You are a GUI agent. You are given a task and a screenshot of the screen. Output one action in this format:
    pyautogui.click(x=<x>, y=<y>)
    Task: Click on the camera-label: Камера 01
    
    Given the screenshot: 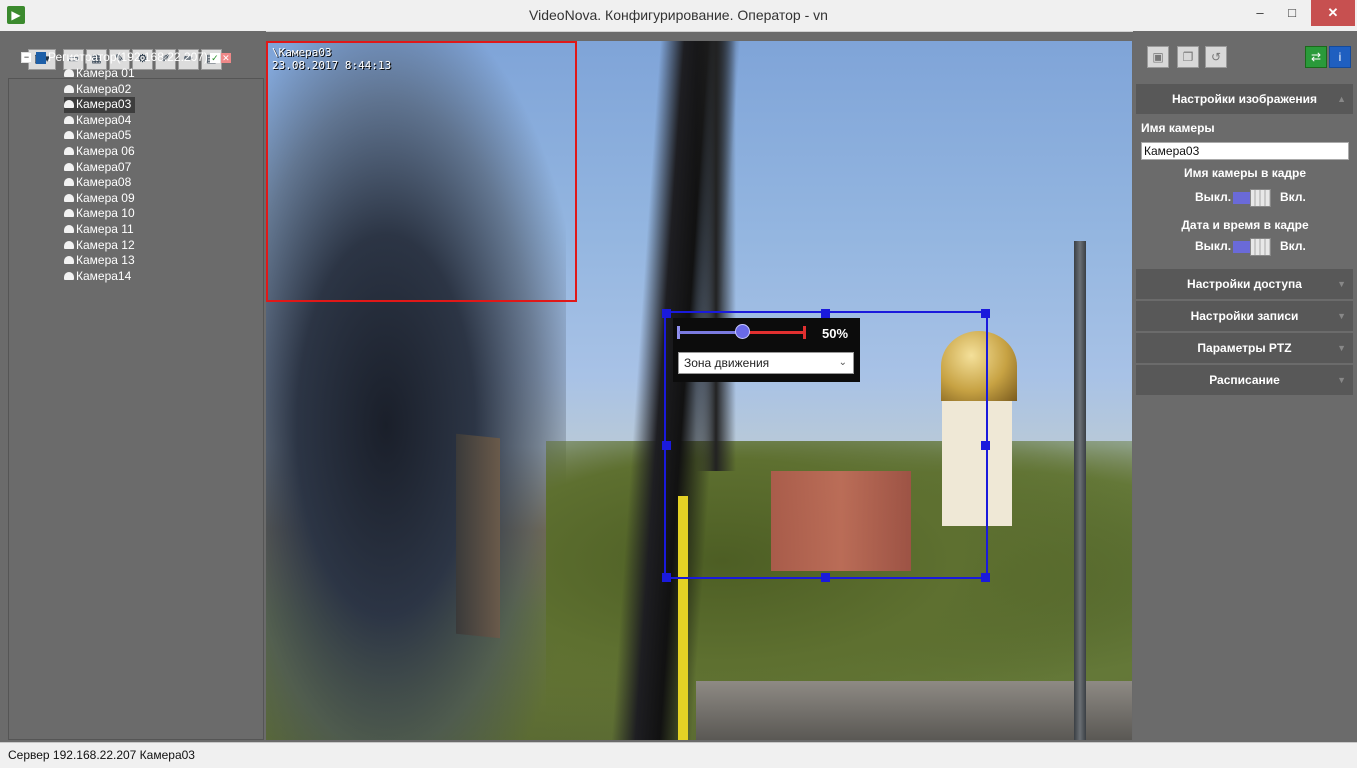 What is the action you would take?
    pyautogui.click(x=105, y=73)
    